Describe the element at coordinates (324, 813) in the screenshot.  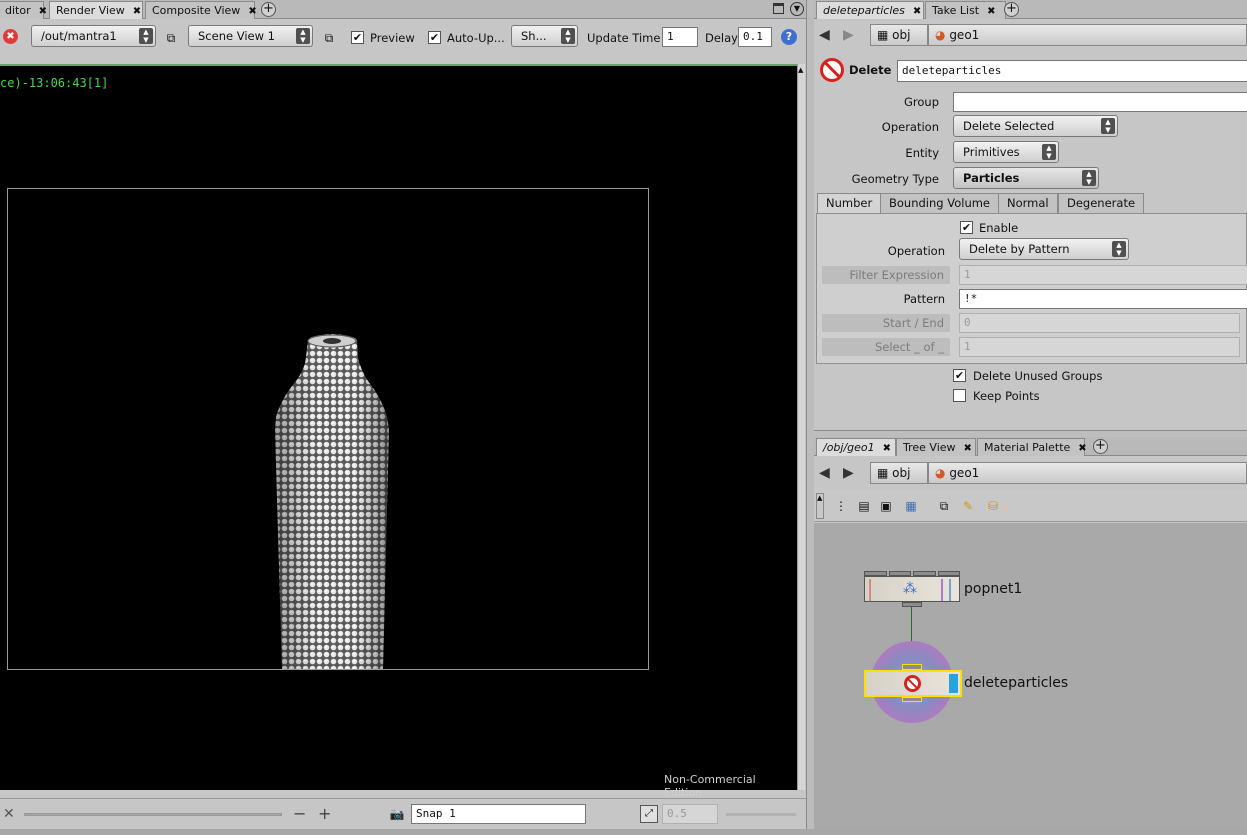
I see `zoom-in-icon: +` at that location.